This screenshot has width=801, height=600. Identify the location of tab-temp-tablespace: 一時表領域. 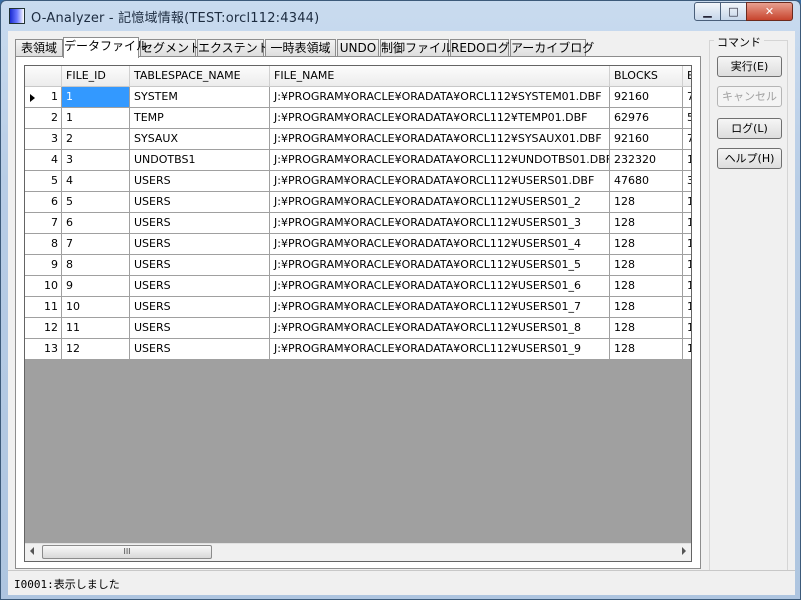
(300, 48).